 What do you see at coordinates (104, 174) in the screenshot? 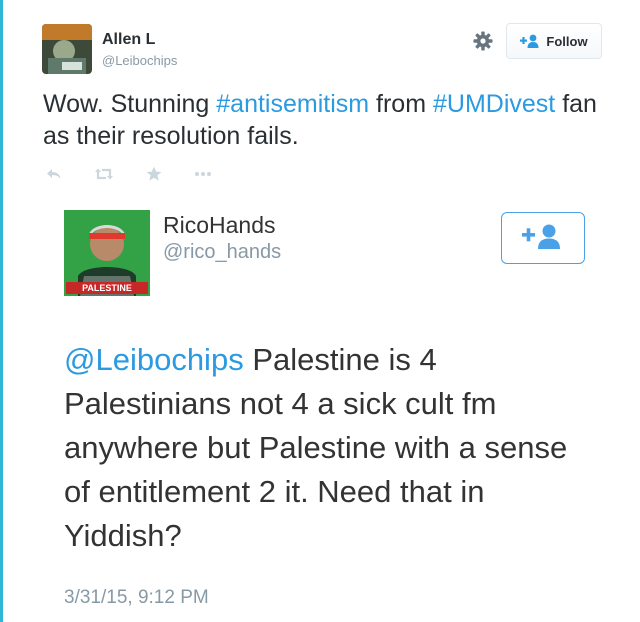
I see `retweet-icon` at bounding box center [104, 174].